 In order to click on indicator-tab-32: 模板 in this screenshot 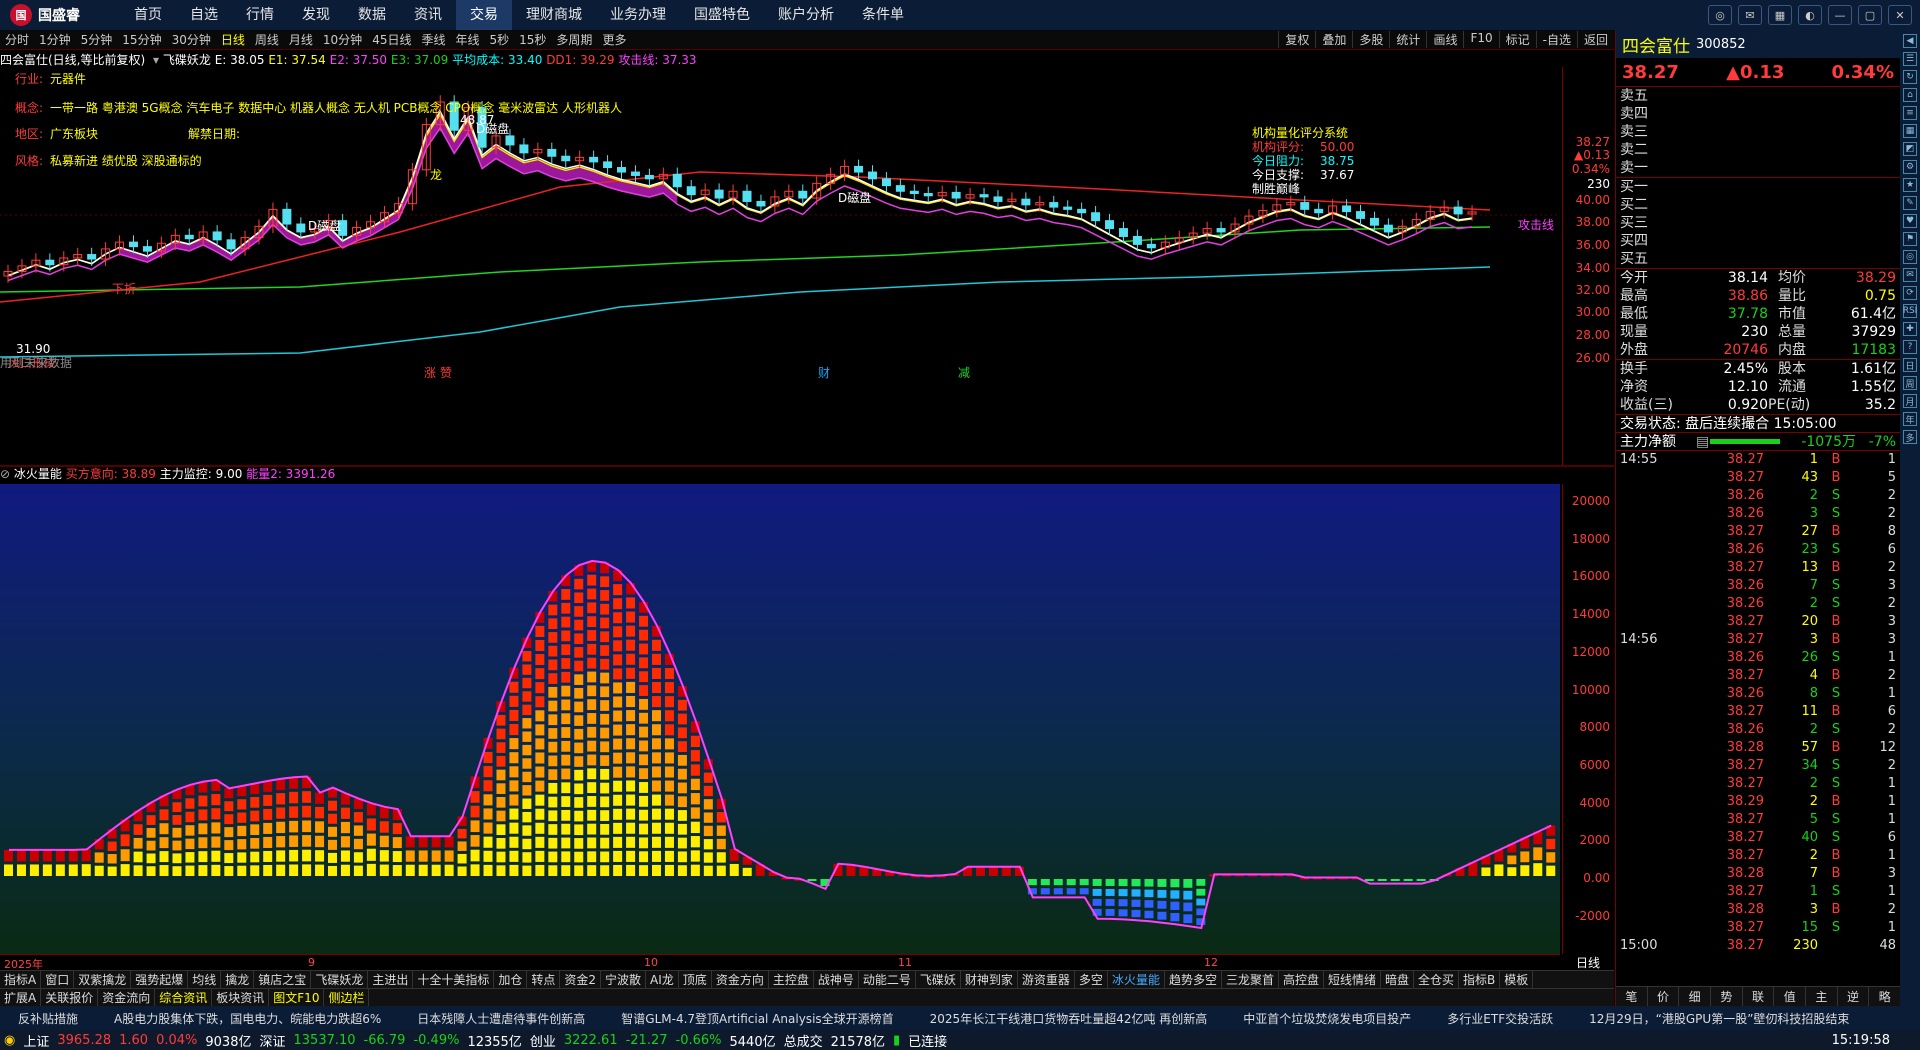, I will do `click(1517, 979)`.